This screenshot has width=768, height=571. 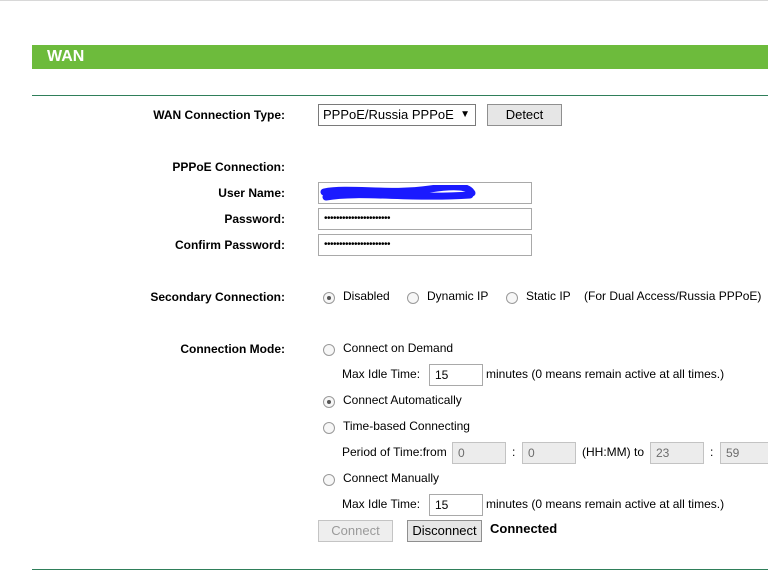 I want to click on period-from-hour-input: 0, so click(x=479, y=453).